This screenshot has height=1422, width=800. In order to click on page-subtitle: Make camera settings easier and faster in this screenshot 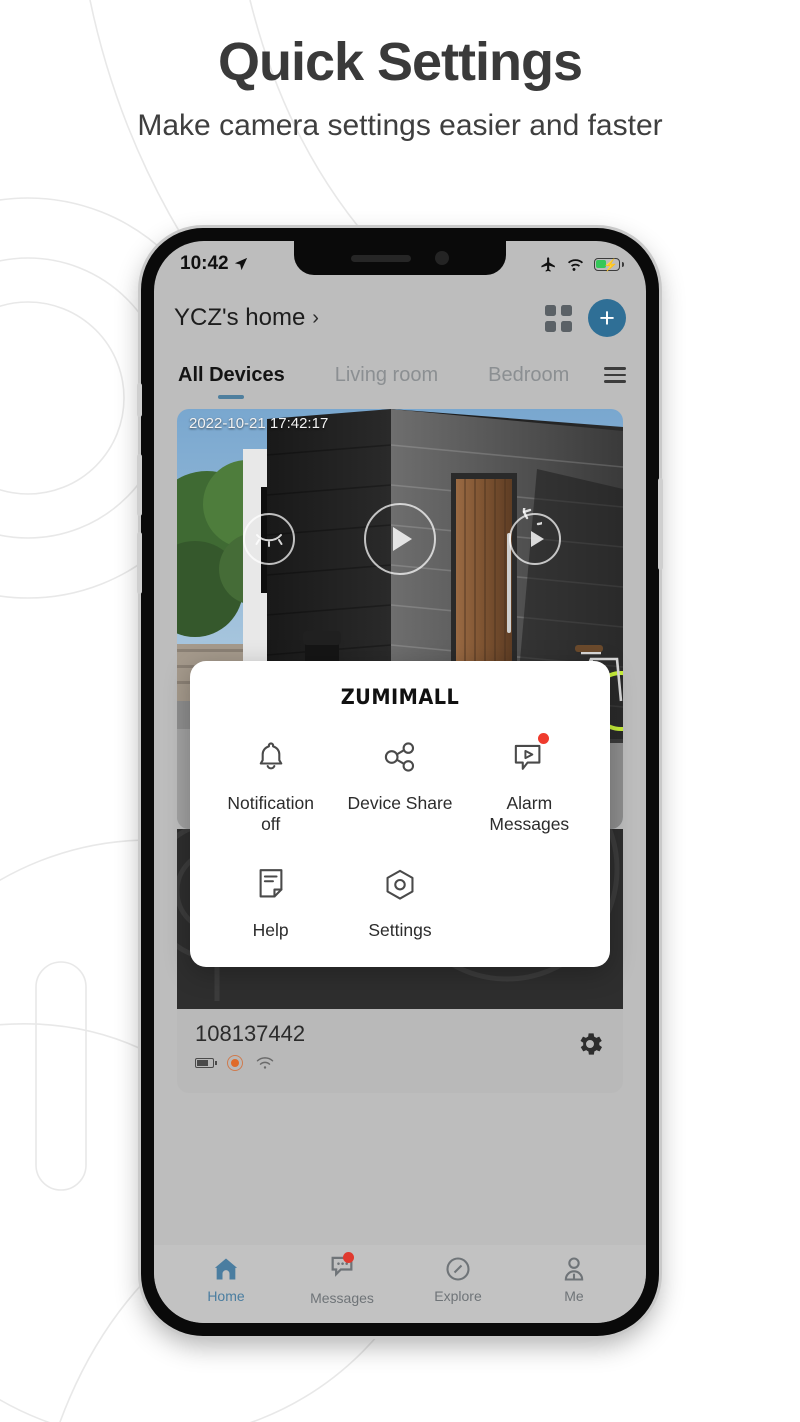, I will do `click(400, 125)`.